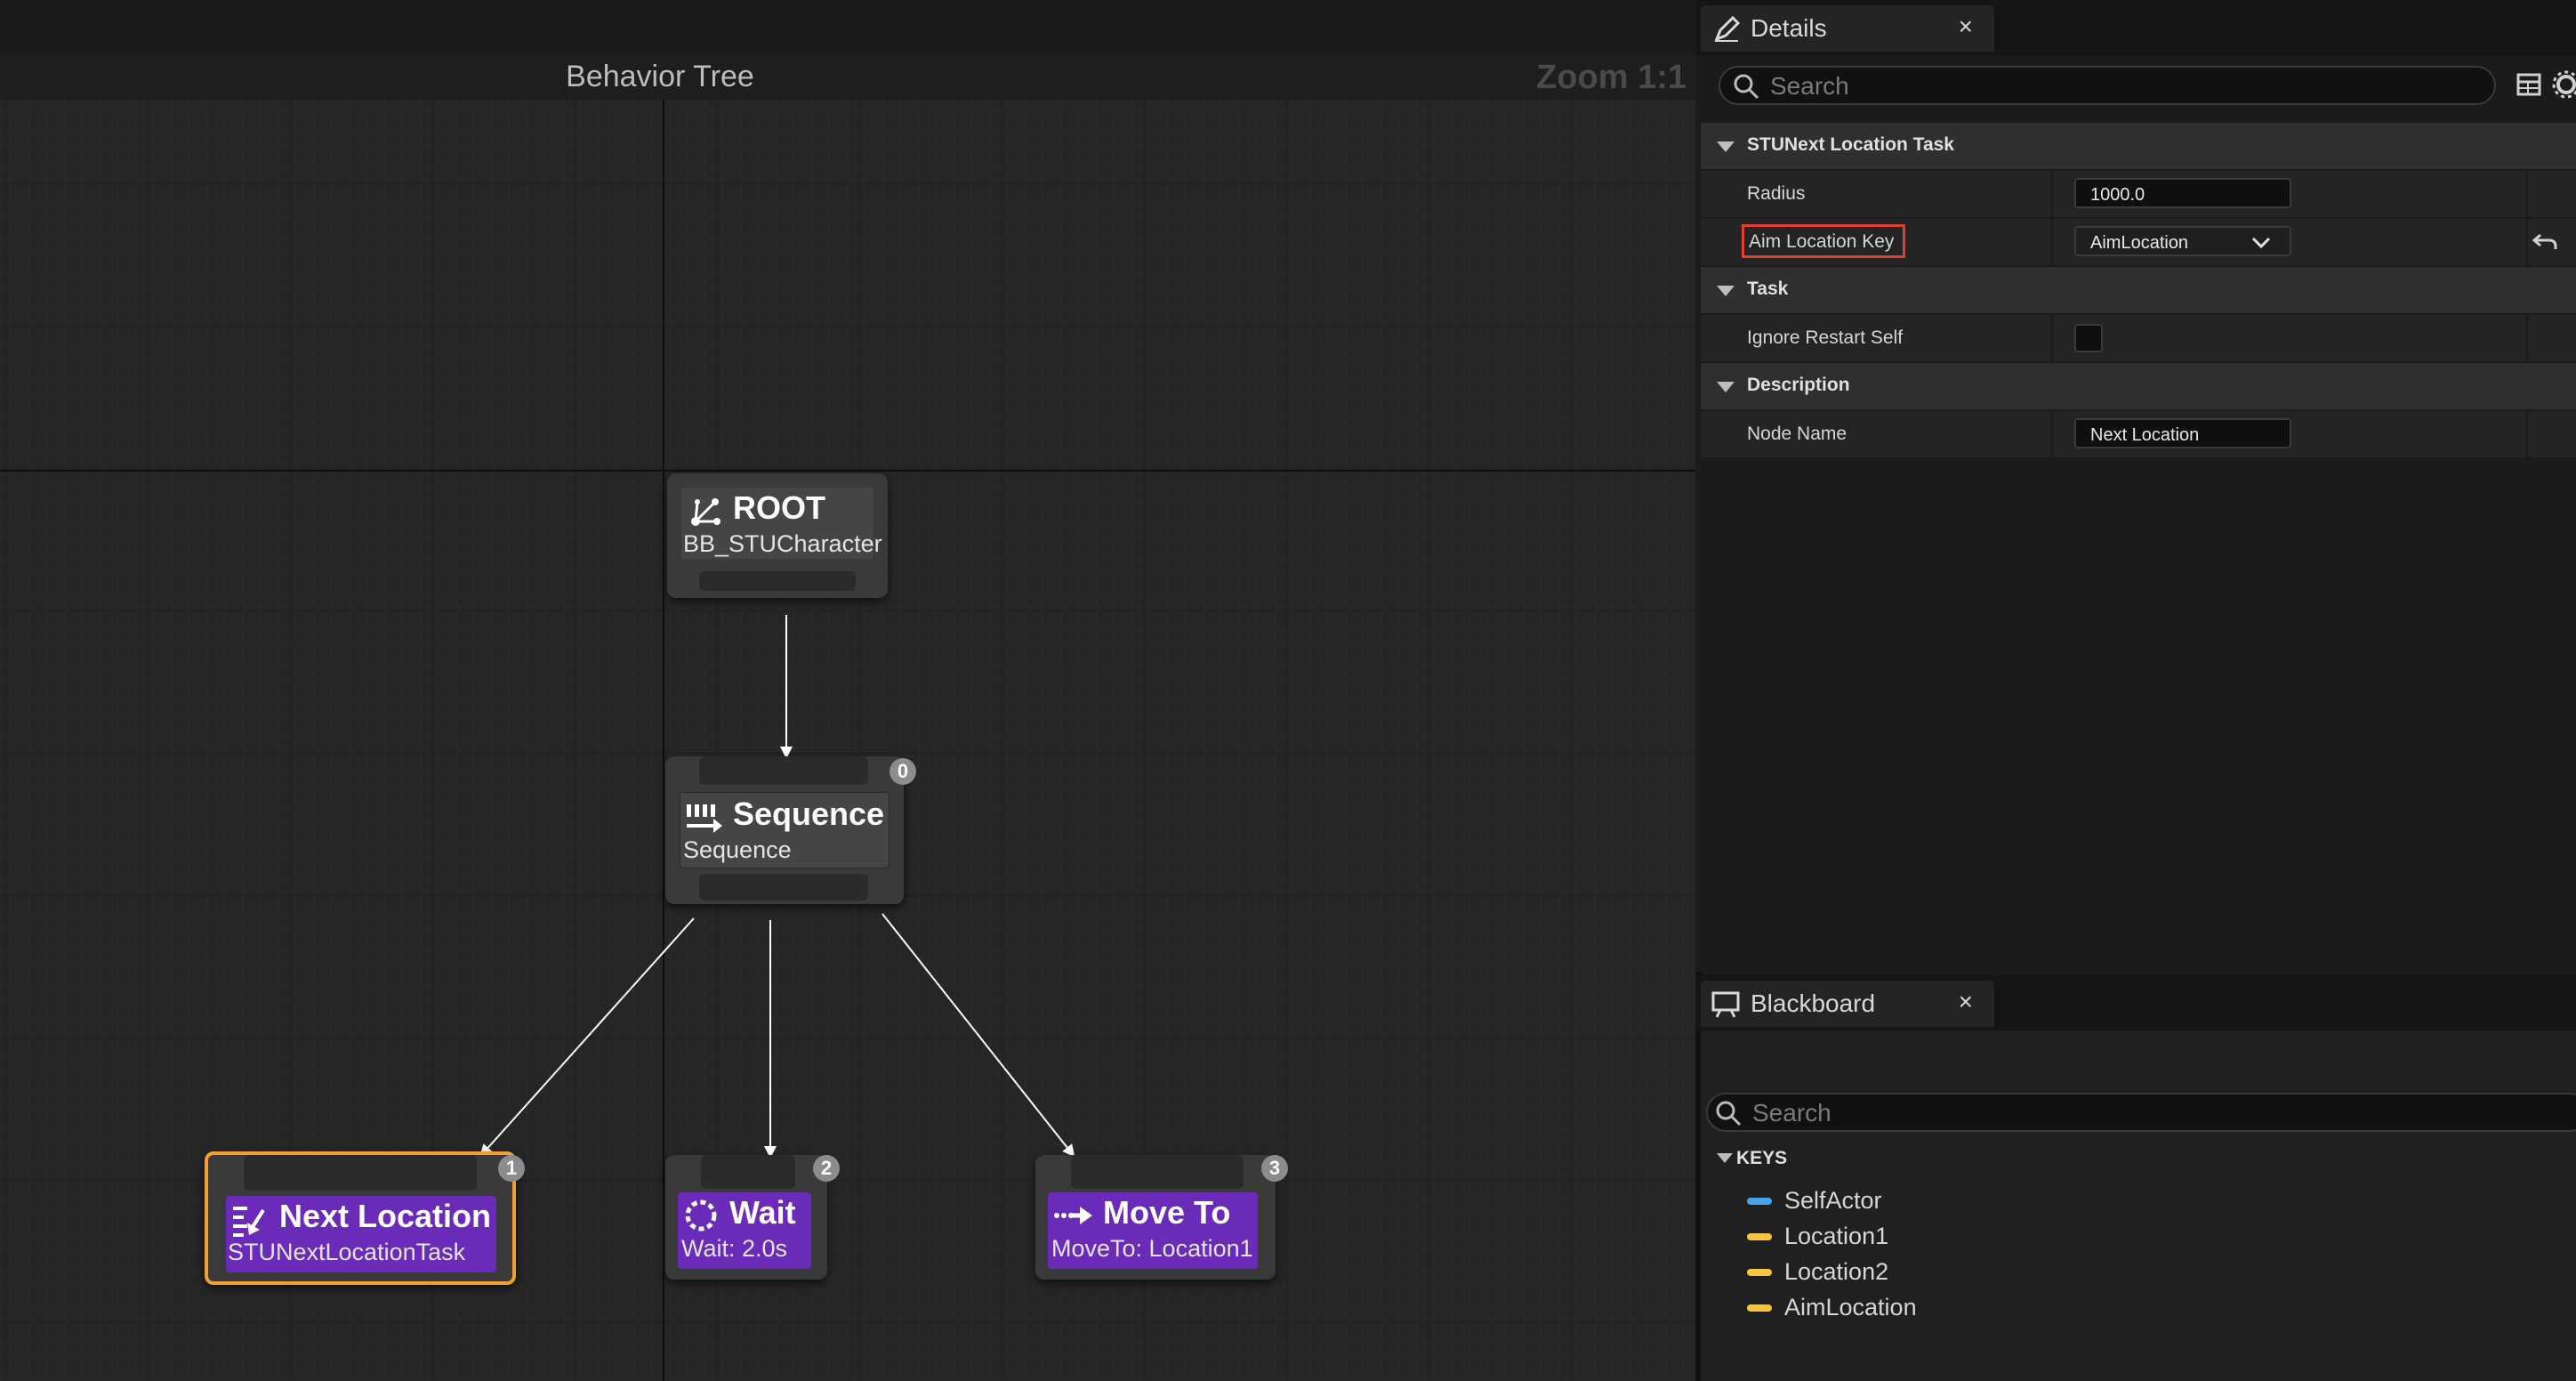  I want to click on chevron-down-icon, so click(2261, 243).